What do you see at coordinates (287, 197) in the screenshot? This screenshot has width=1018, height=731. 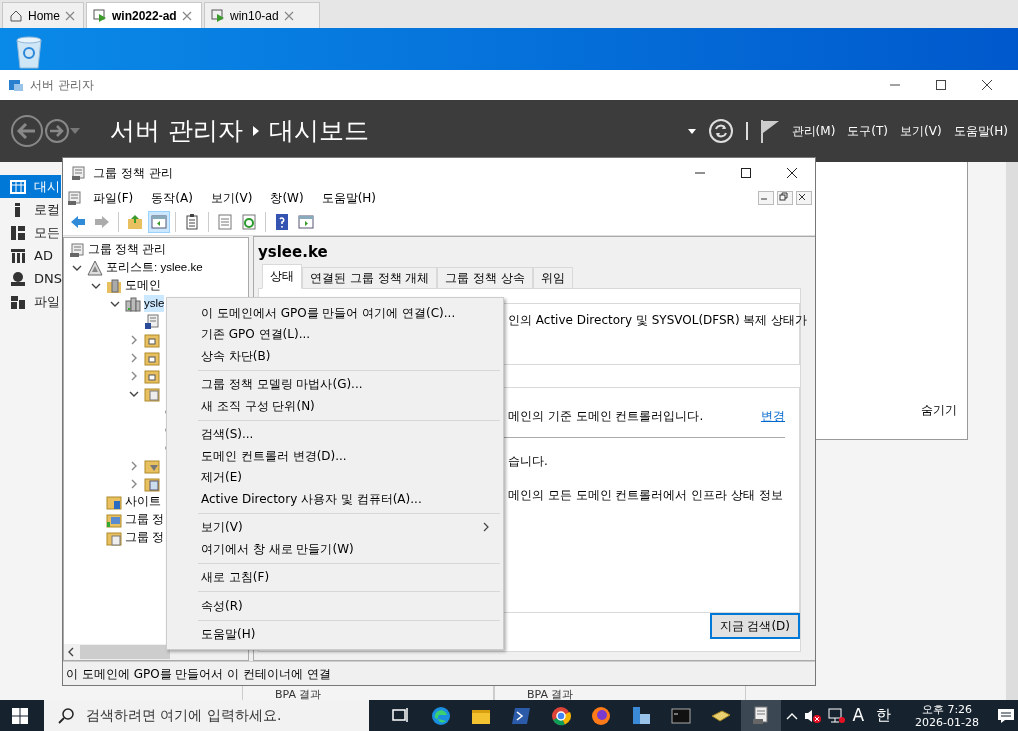 I see `menu-item: 창(W)` at bounding box center [287, 197].